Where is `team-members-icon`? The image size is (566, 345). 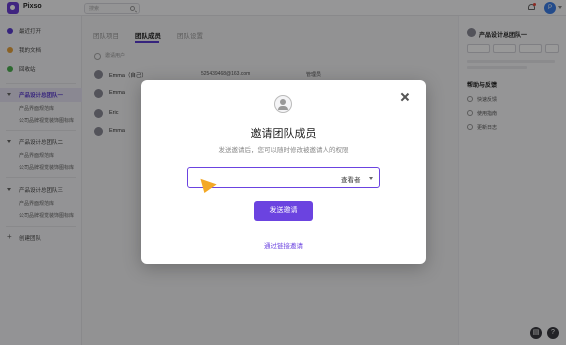 team-members-icon is located at coordinates (283, 104).